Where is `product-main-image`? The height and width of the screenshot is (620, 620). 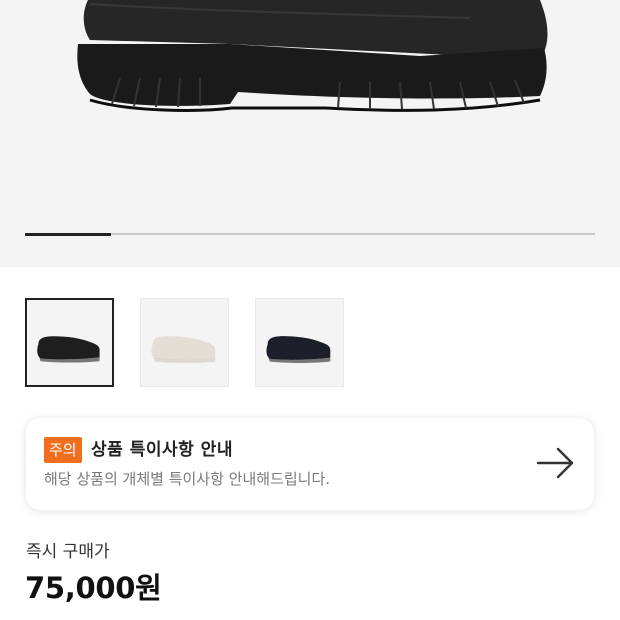 product-main-image is located at coordinates (312, 56).